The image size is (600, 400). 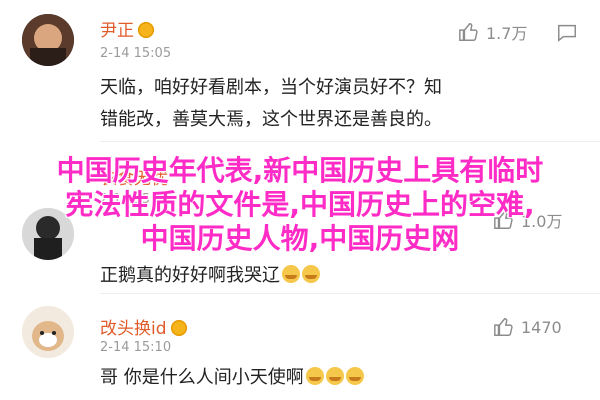 I want to click on username: 尹正, so click(x=127, y=28).